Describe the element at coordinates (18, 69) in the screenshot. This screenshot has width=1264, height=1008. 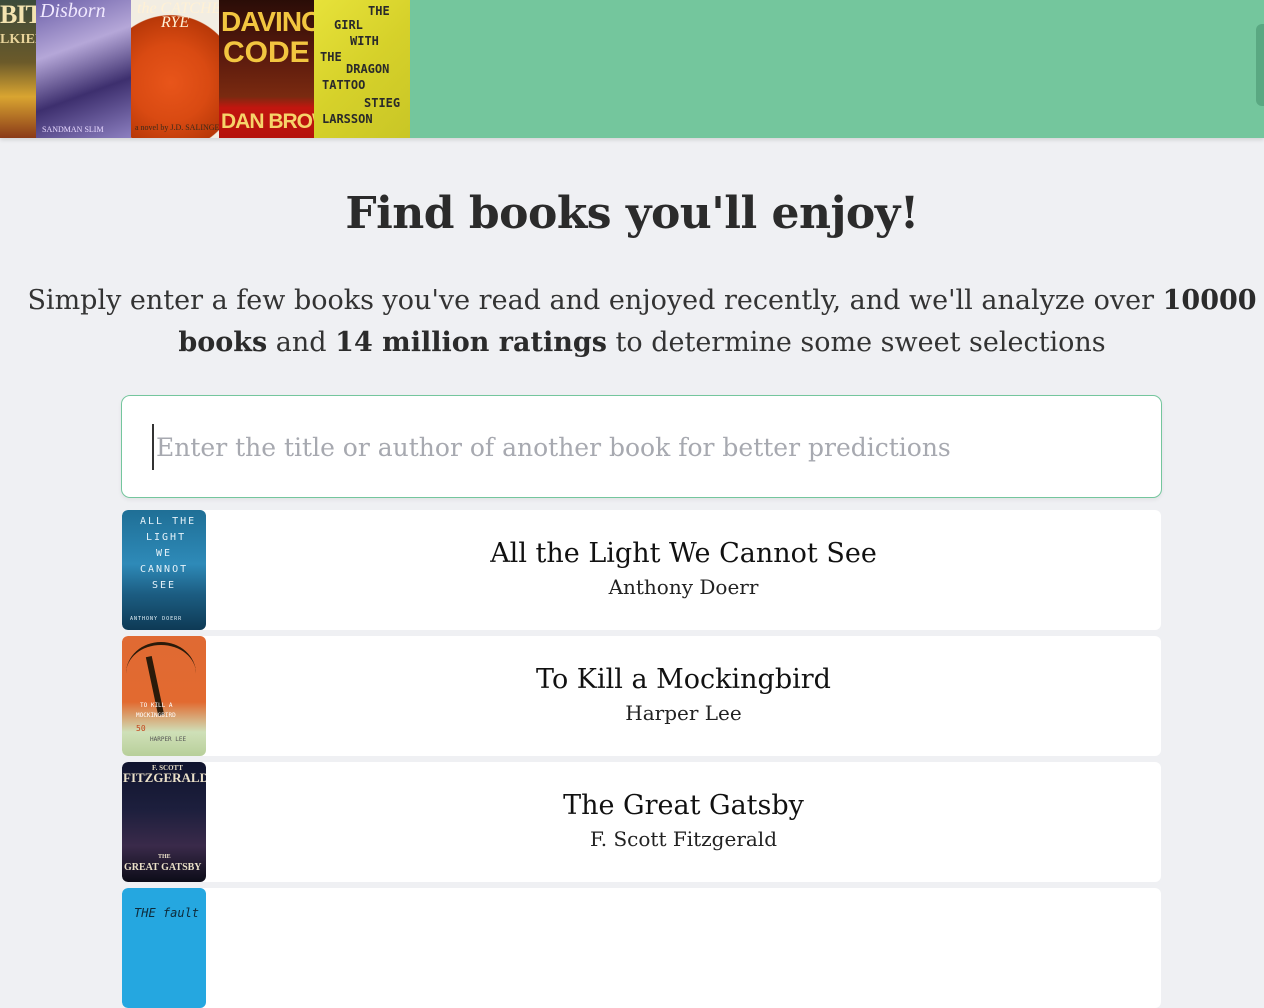
I see `cover-hobbit: BIT LKIEN` at that location.